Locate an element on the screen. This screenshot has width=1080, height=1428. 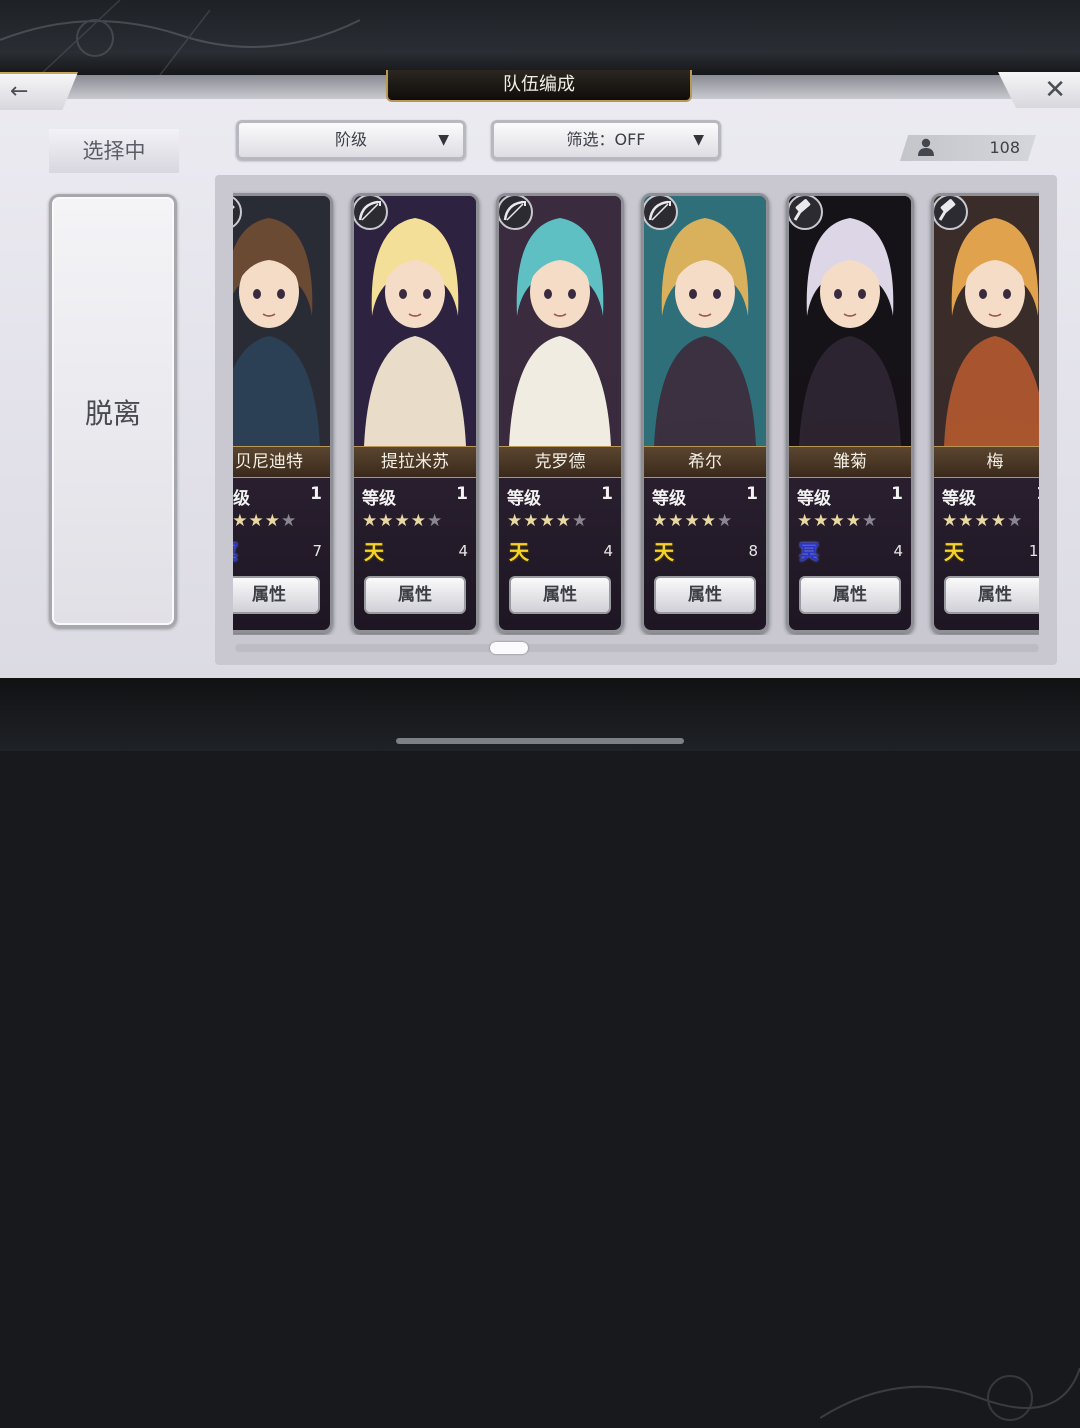
element-count: 8 is located at coordinates (753, 551).